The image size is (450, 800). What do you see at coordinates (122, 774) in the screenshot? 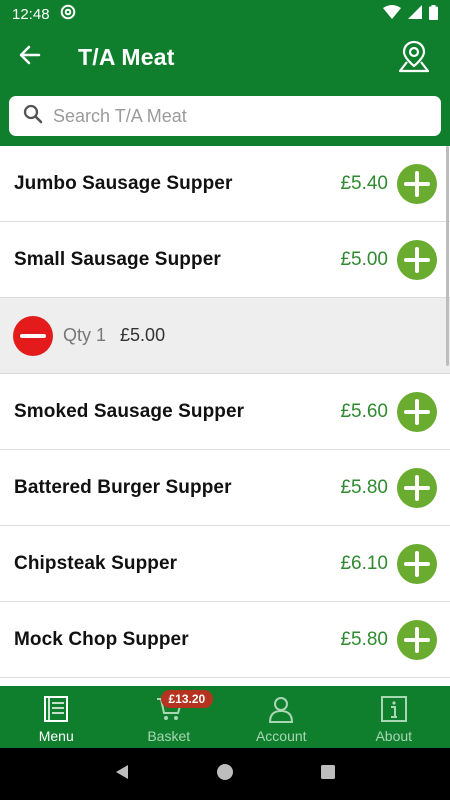
I see `back-triangle-icon` at bounding box center [122, 774].